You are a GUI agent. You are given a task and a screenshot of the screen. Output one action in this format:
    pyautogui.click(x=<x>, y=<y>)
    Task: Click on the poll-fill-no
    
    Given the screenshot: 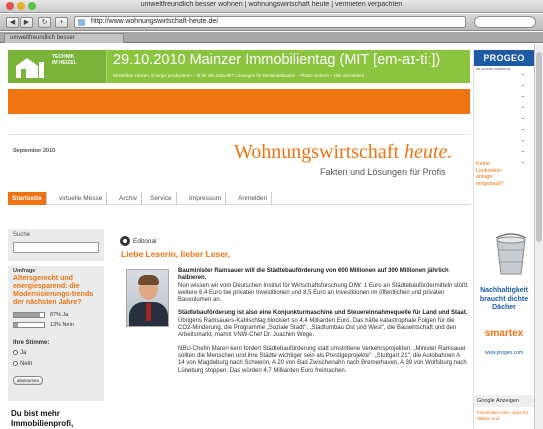 What is the action you would take?
    pyautogui.click(x=16, y=325)
    